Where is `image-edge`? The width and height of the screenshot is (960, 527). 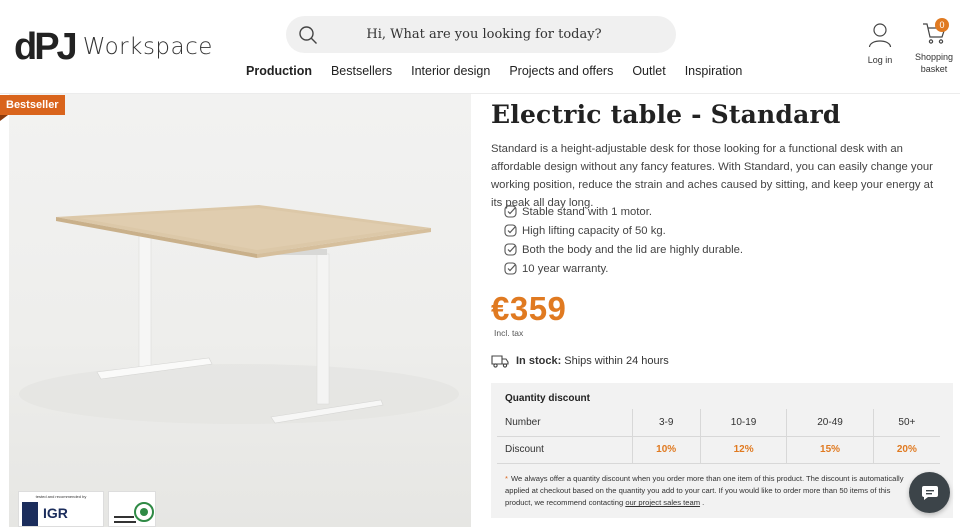
image-edge is located at coordinates (4, 310).